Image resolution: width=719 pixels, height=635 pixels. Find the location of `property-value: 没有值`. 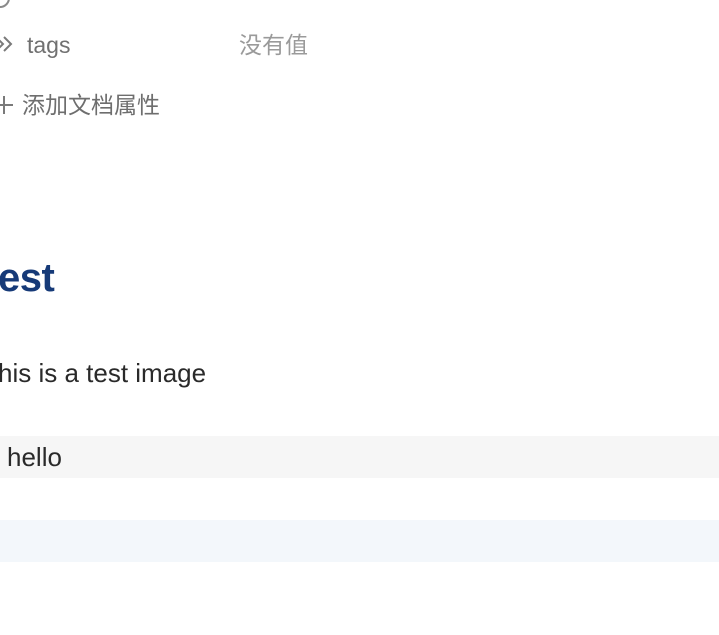

property-value: 没有值 is located at coordinates (273, 45).